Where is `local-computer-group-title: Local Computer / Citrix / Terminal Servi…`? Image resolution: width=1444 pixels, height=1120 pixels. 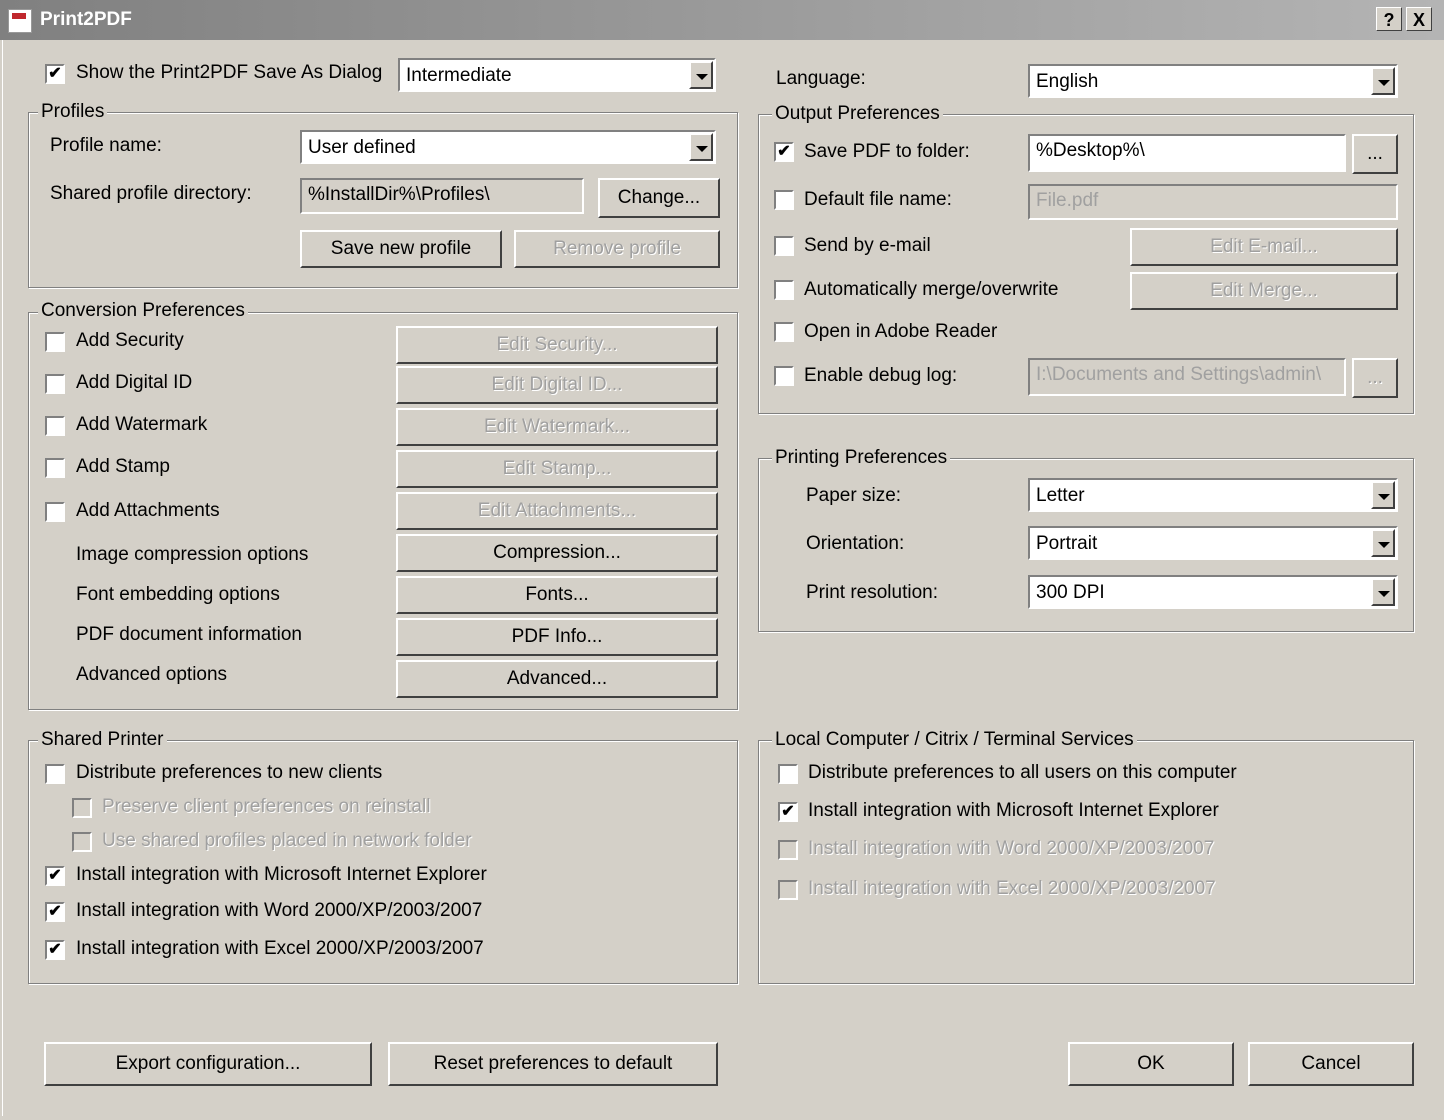 local-computer-group-title: Local Computer / Citrix / Terminal Servi… is located at coordinates (954, 740).